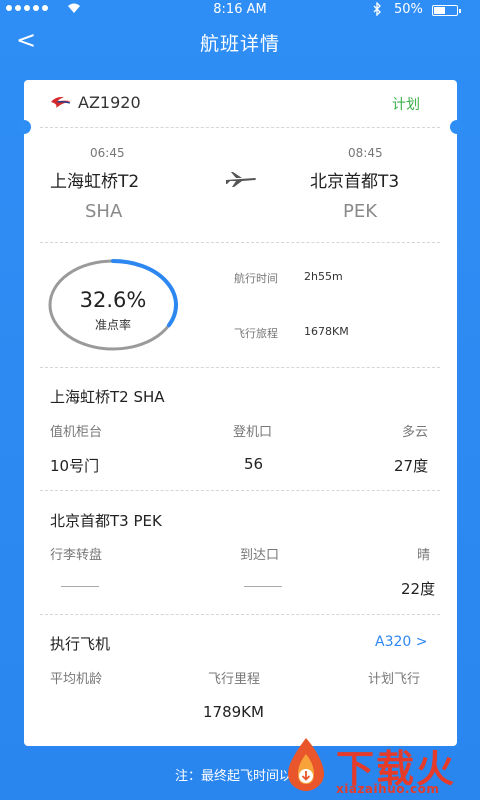 Image resolution: width=480 pixels, height=800 pixels. Describe the element at coordinates (355, 182) in the screenshot. I see `arrival-airport-name: 北京首都T3` at that location.